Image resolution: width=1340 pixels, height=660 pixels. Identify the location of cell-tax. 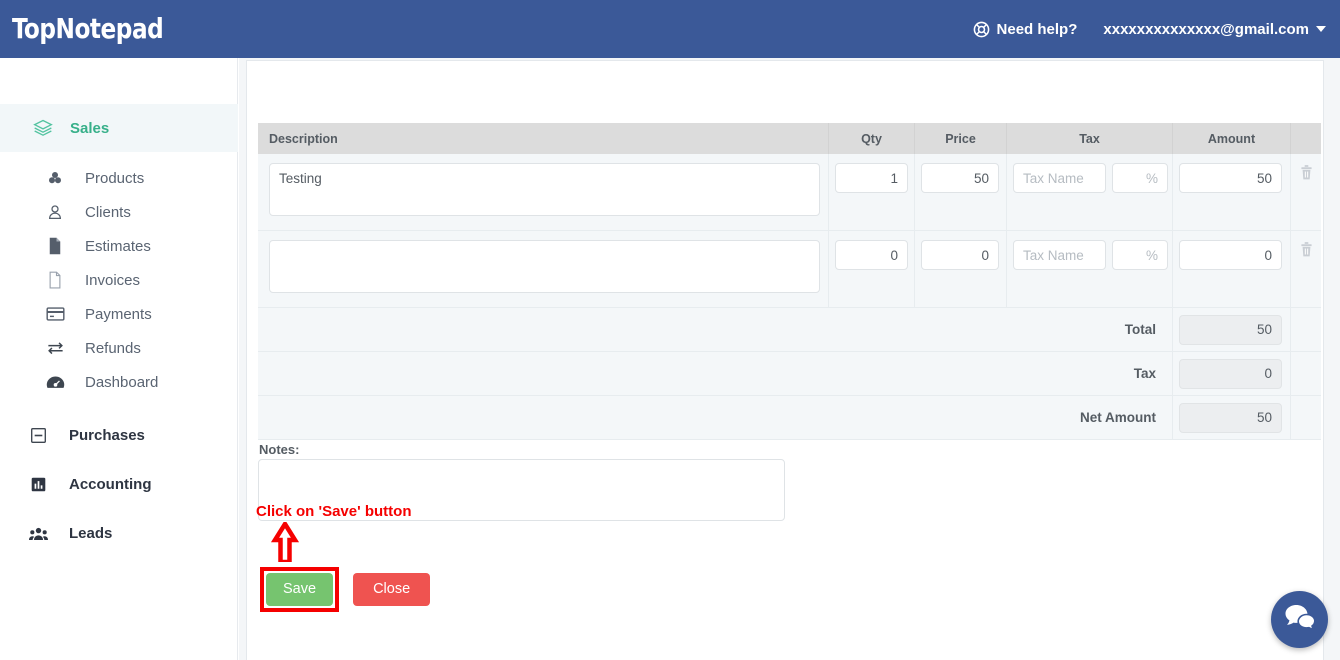
(1089, 192).